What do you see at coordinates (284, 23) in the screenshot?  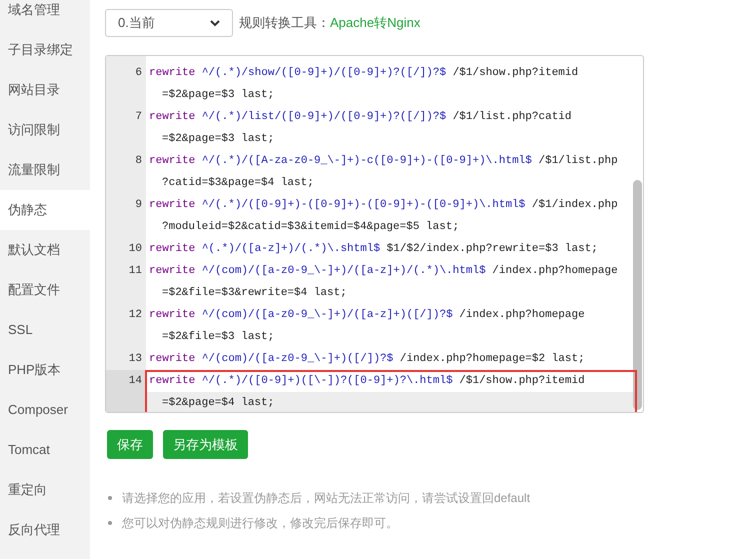 I see `converter-label: 规则转换工具：` at bounding box center [284, 23].